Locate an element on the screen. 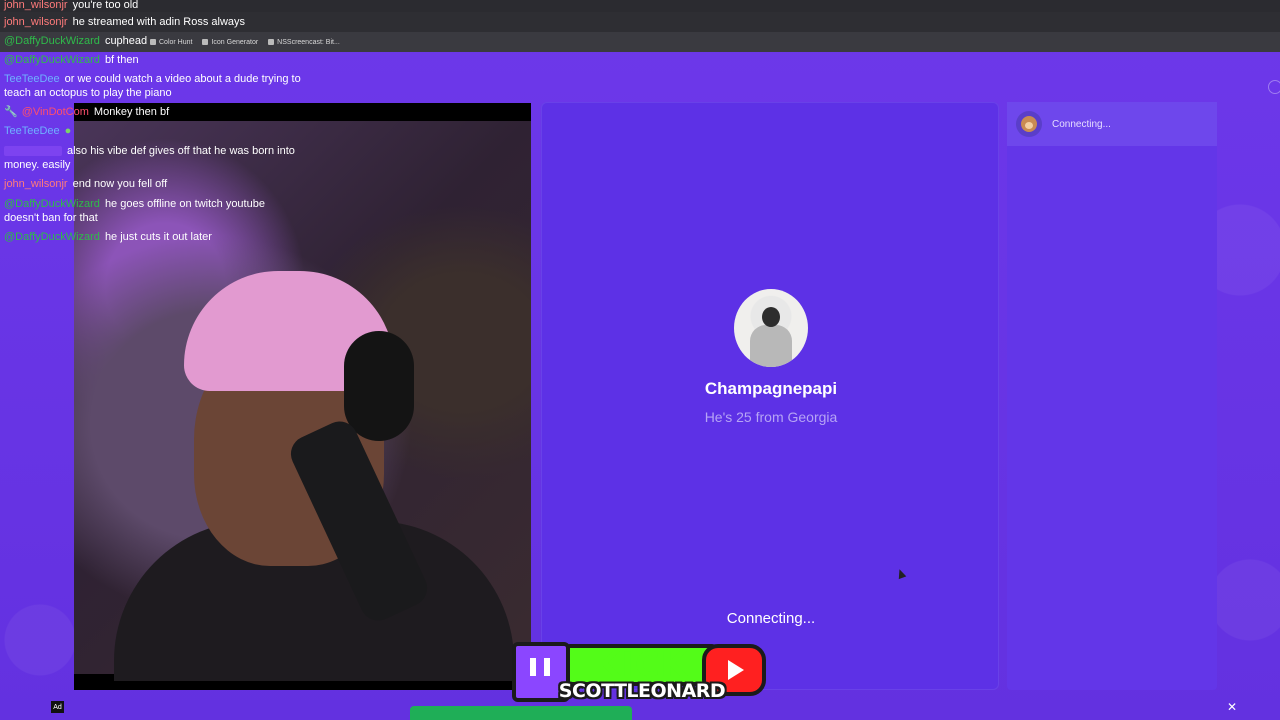 The image size is (1280, 720). chat-username: @VinDotCom is located at coordinates (55, 112).